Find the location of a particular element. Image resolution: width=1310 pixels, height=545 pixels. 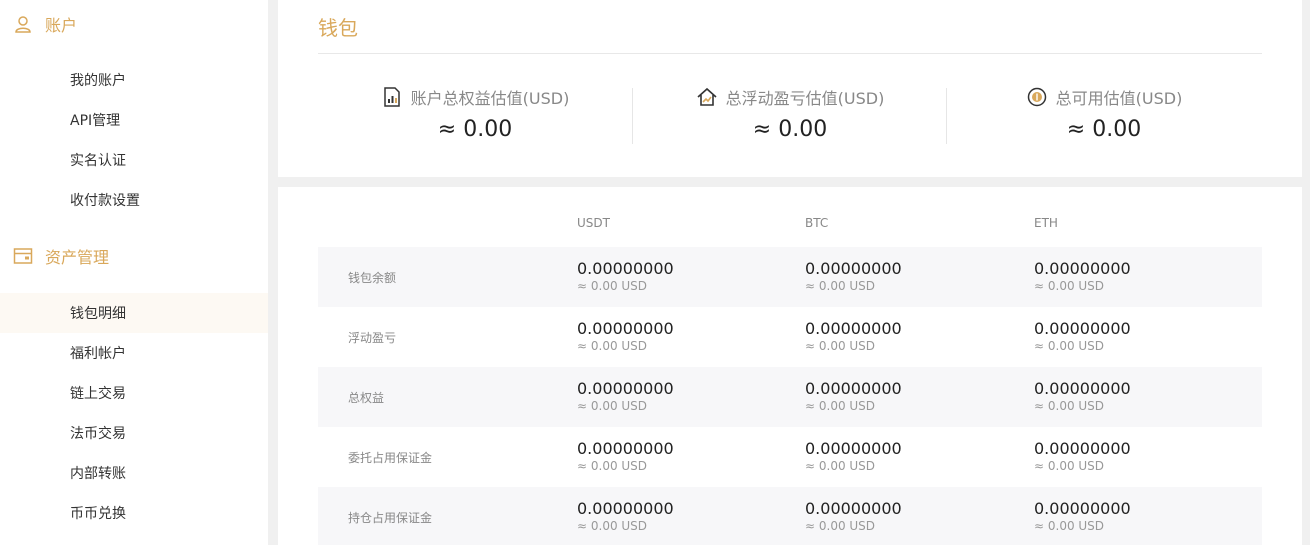

row-name: 委托占用保证金 is located at coordinates (390, 457).